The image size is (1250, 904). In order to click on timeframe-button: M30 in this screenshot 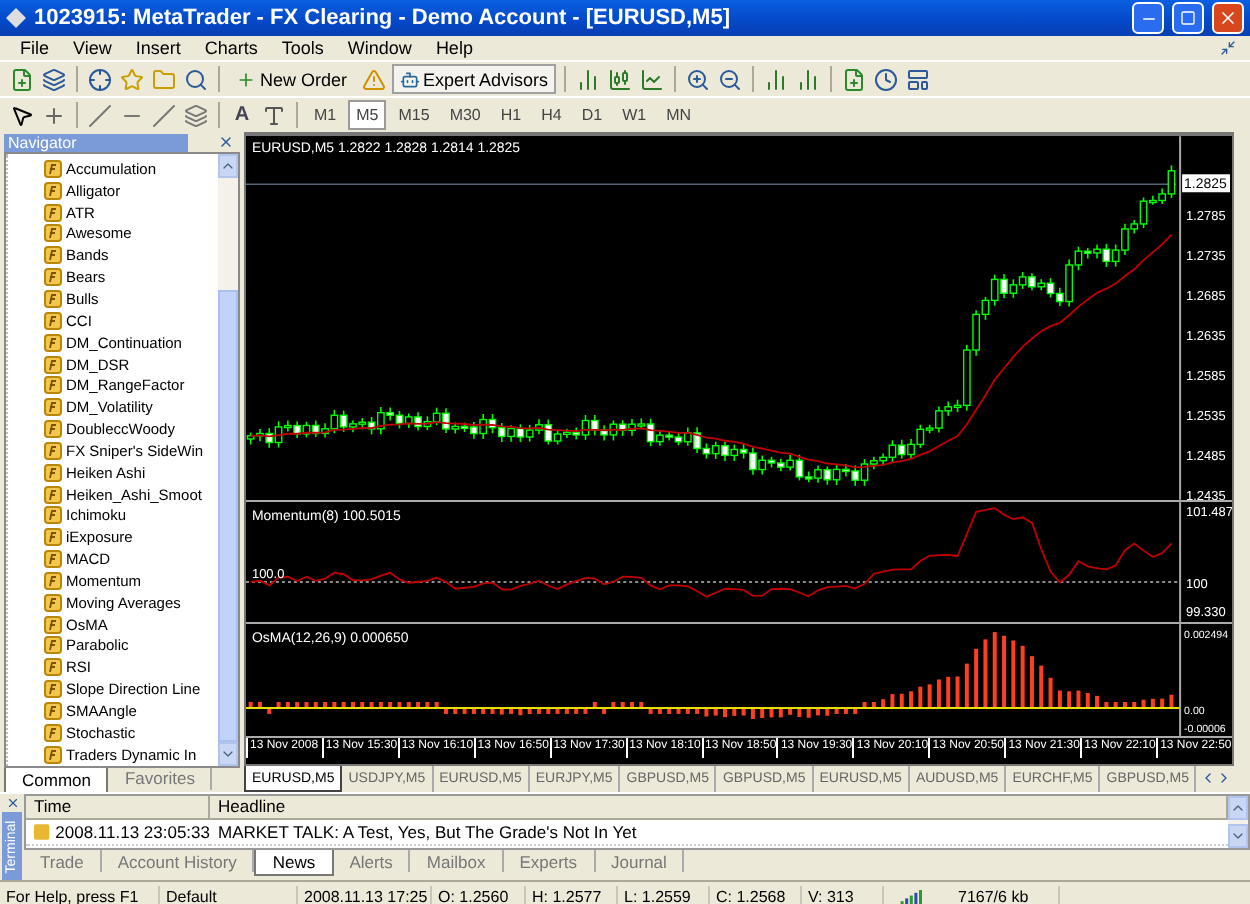, I will do `click(465, 115)`.